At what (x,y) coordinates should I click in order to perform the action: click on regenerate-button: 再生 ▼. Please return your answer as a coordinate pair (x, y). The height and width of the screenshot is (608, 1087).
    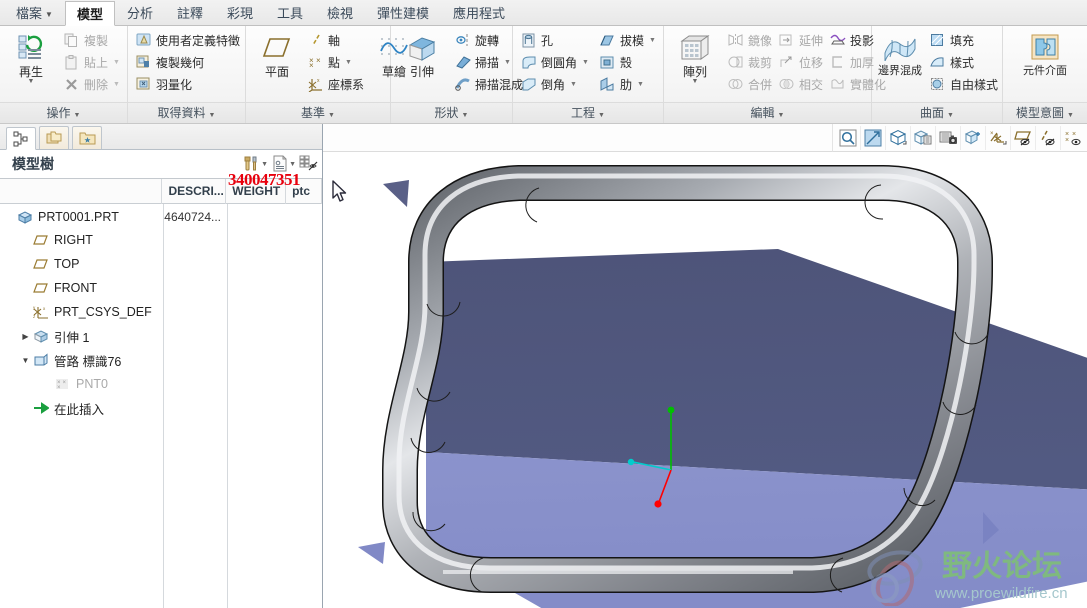
    Looking at the image, I should click on (31, 57).